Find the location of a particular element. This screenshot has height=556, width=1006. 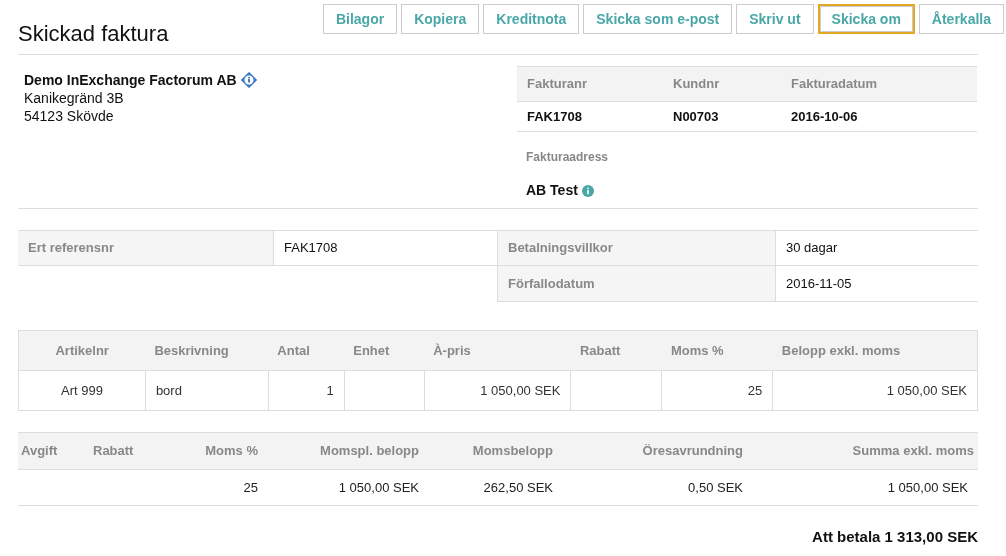

column-header: Momspl. belopp is located at coordinates (342, 451).